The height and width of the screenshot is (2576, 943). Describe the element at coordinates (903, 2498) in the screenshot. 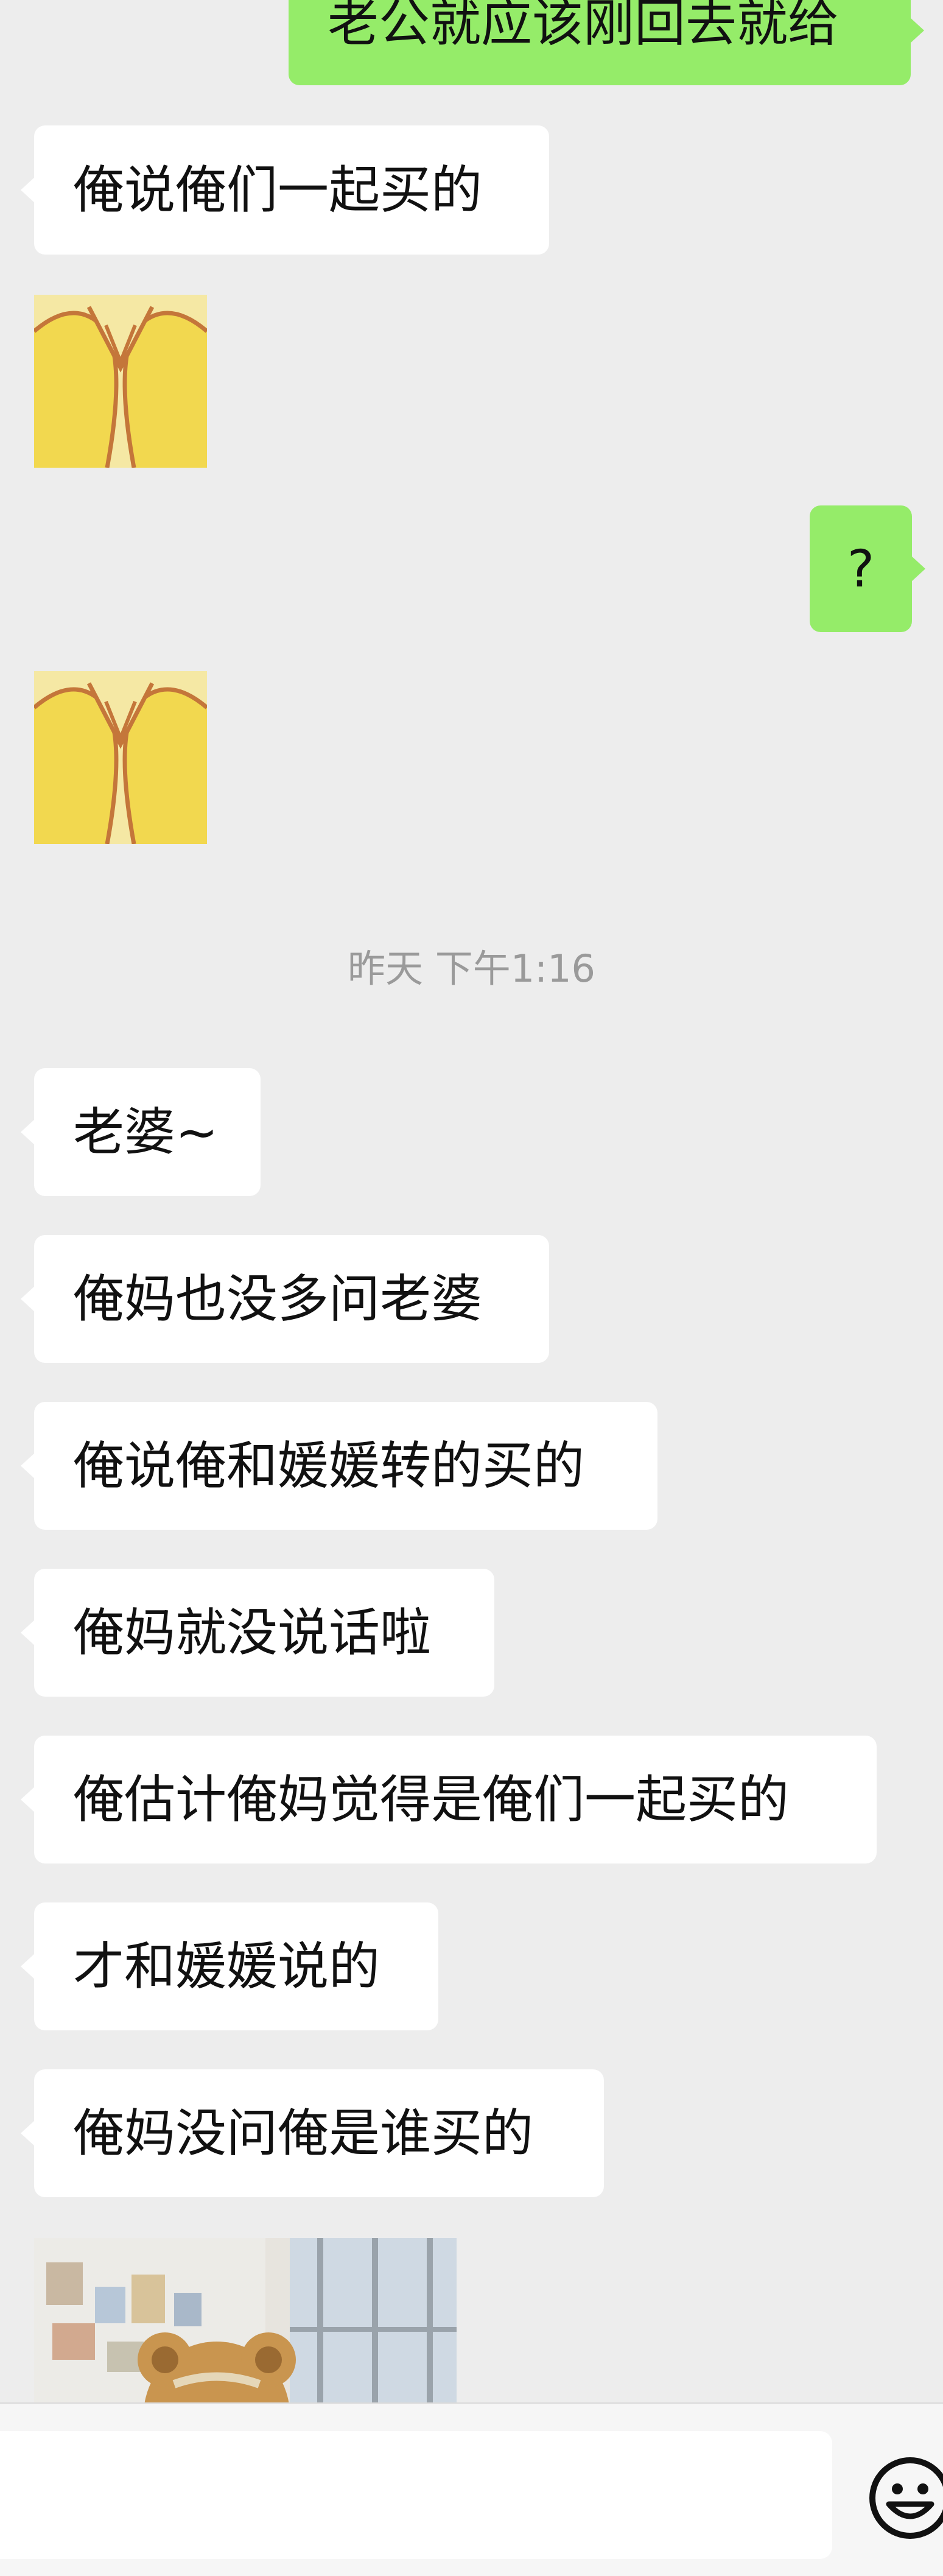

I see `smiley-face-icon` at that location.